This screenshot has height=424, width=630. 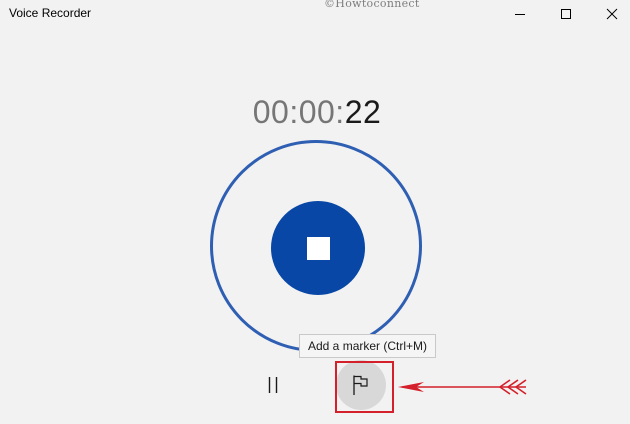 I want to click on pause-button, so click(x=273, y=385).